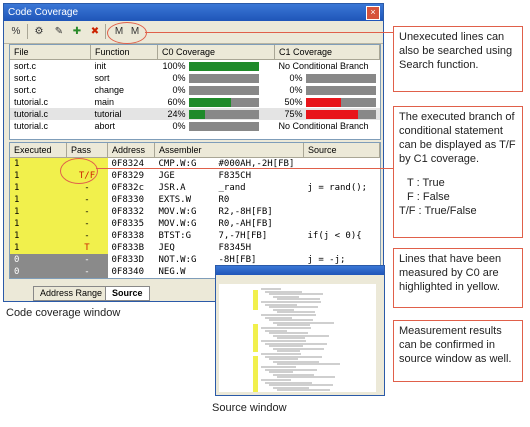 The width and height of the screenshot is (530, 427). I want to click on assembler-instruction: BTST:G 7,-7H[FB], so click(213, 236).